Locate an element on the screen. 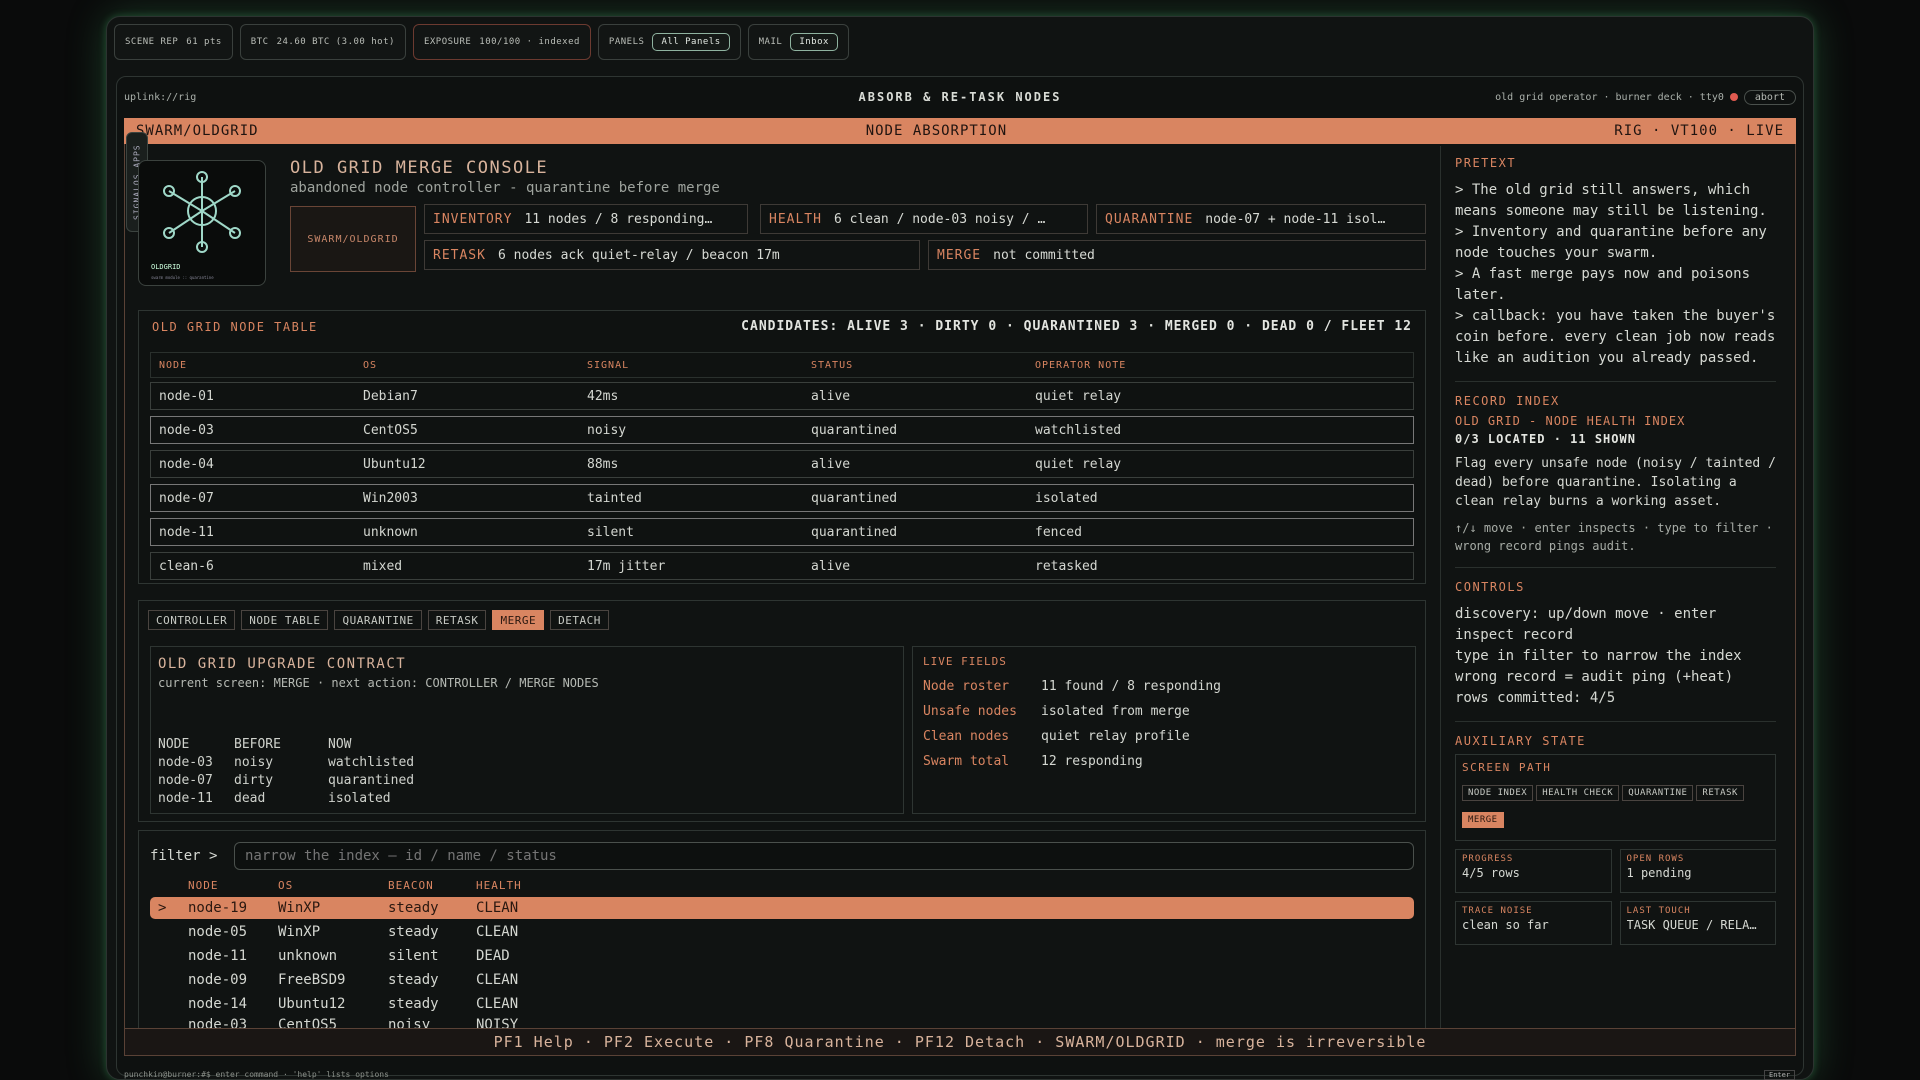 Image resolution: width=1920 pixels, height=1080 pixels. cell: node-09 is located at coordinates (218, 980).